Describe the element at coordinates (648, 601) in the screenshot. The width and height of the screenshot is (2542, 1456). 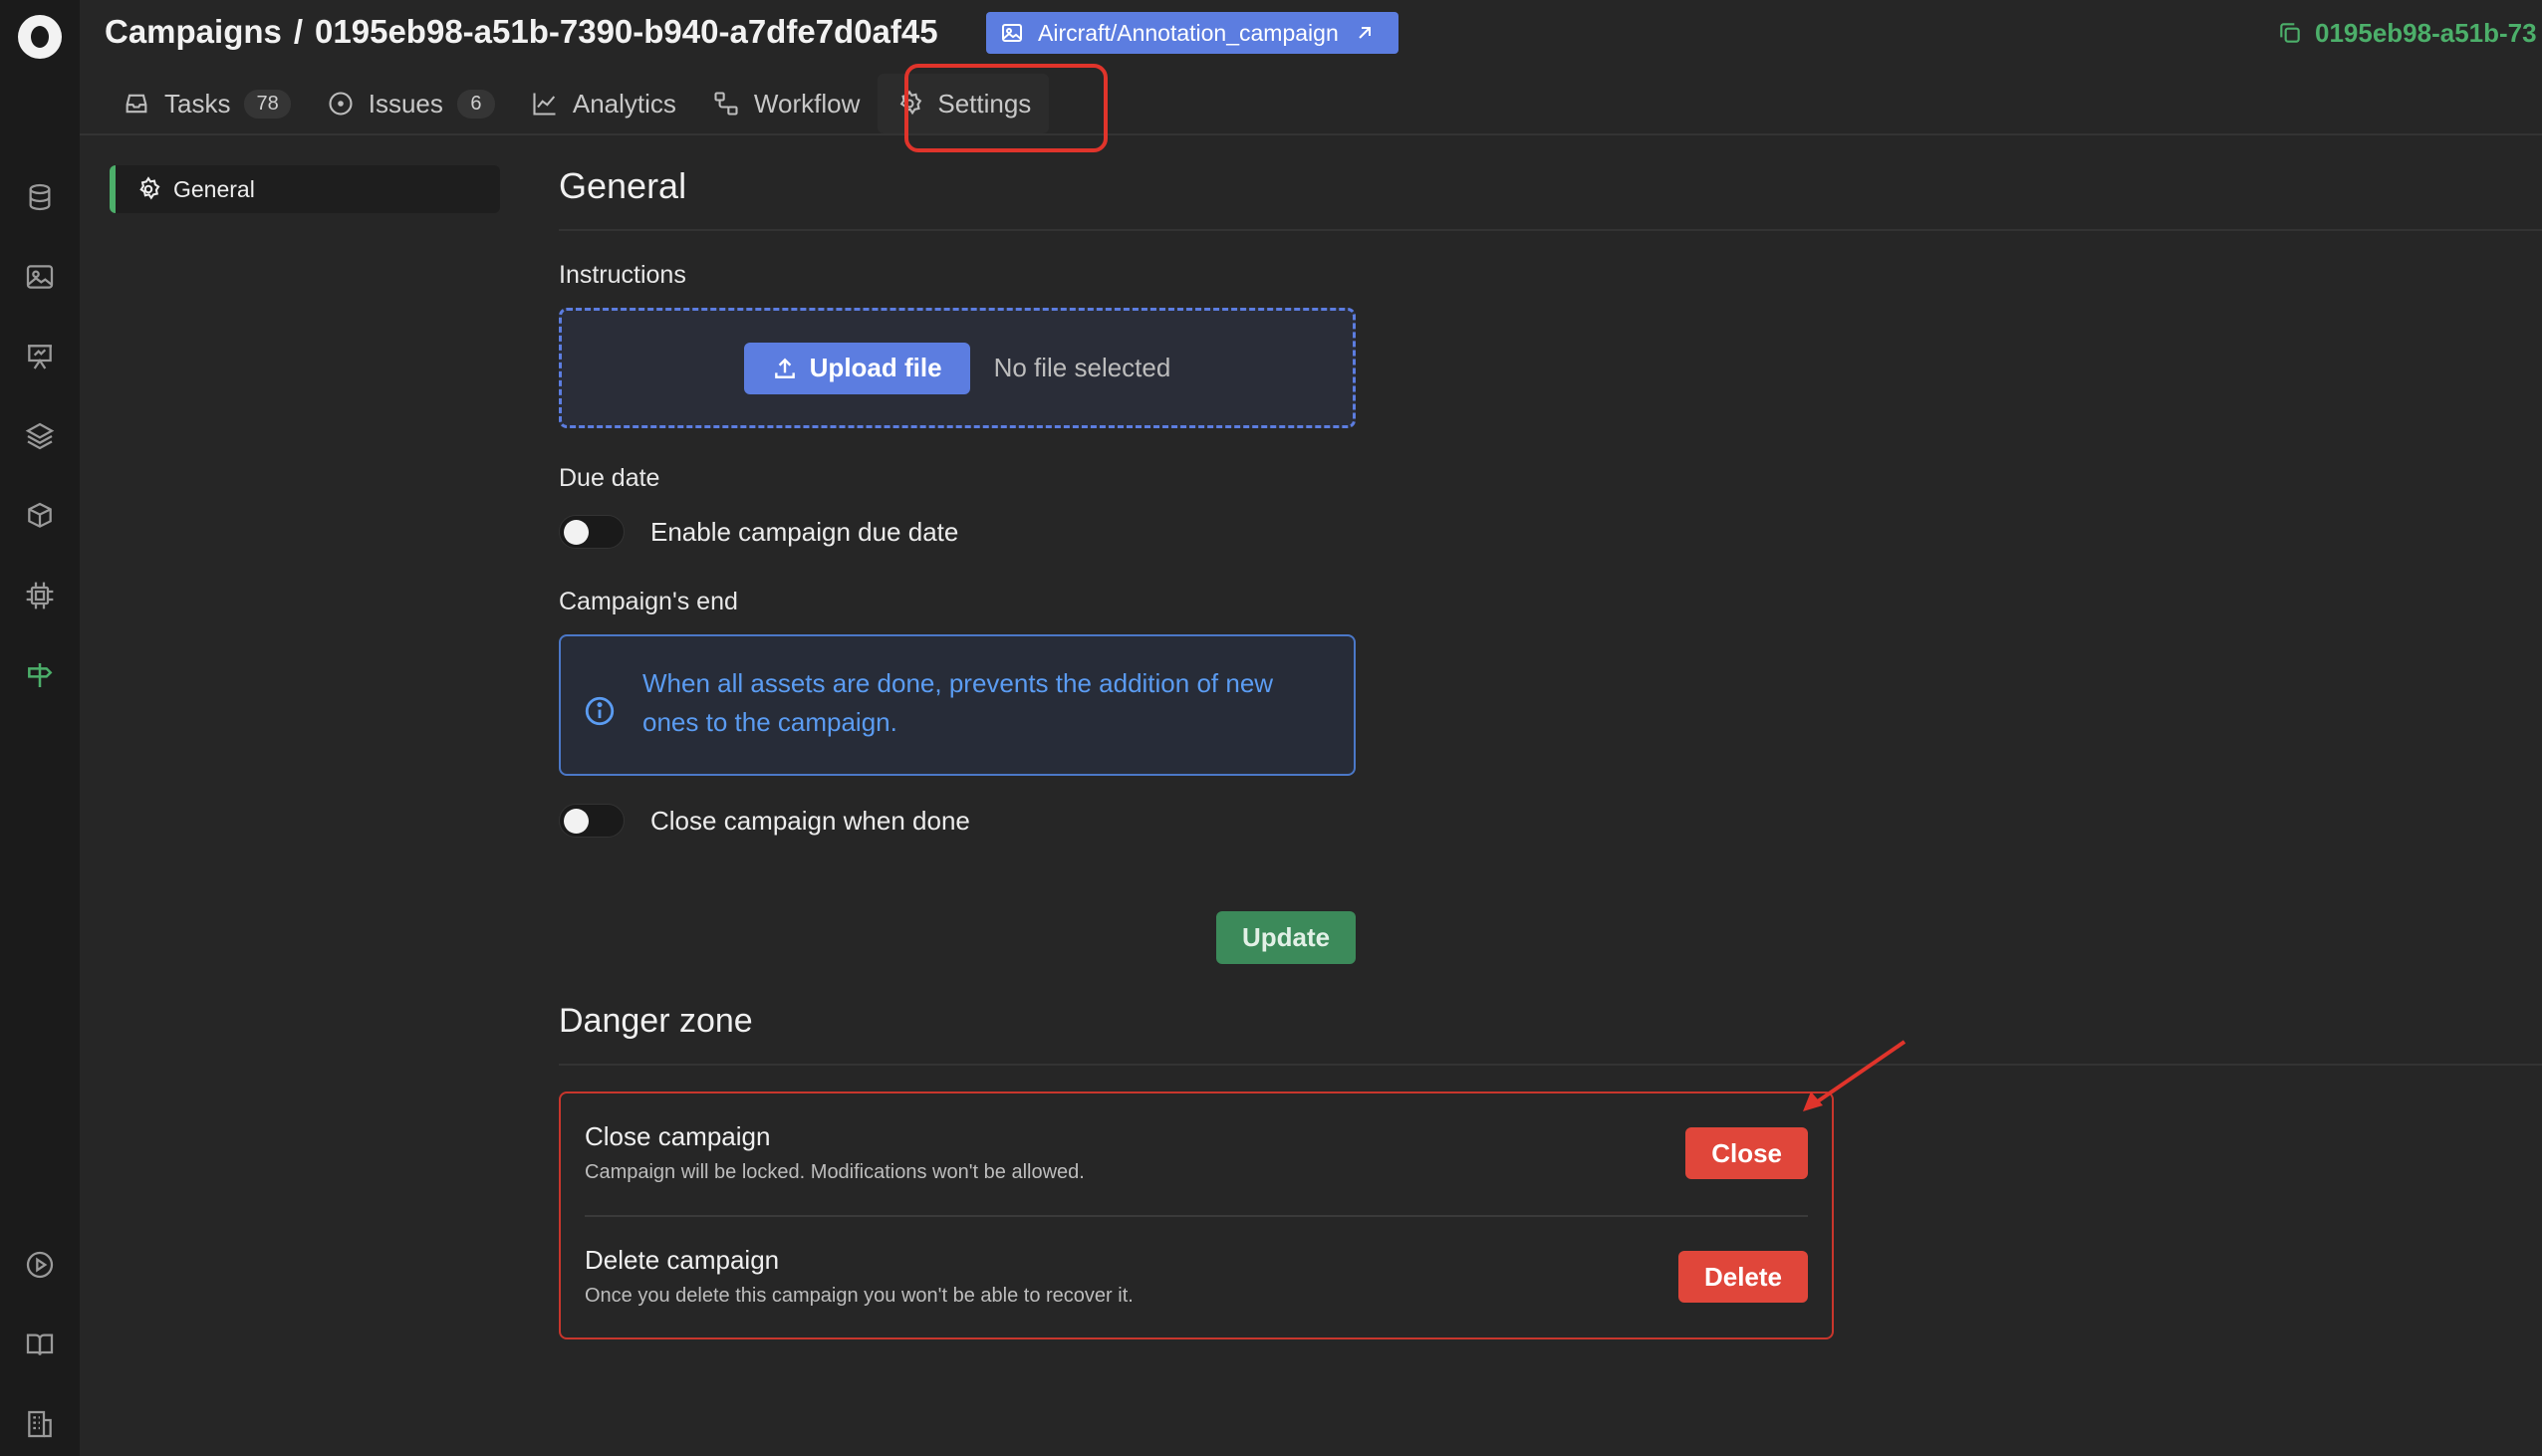
I see `campaign-end-label: Campaign's end` at that location.